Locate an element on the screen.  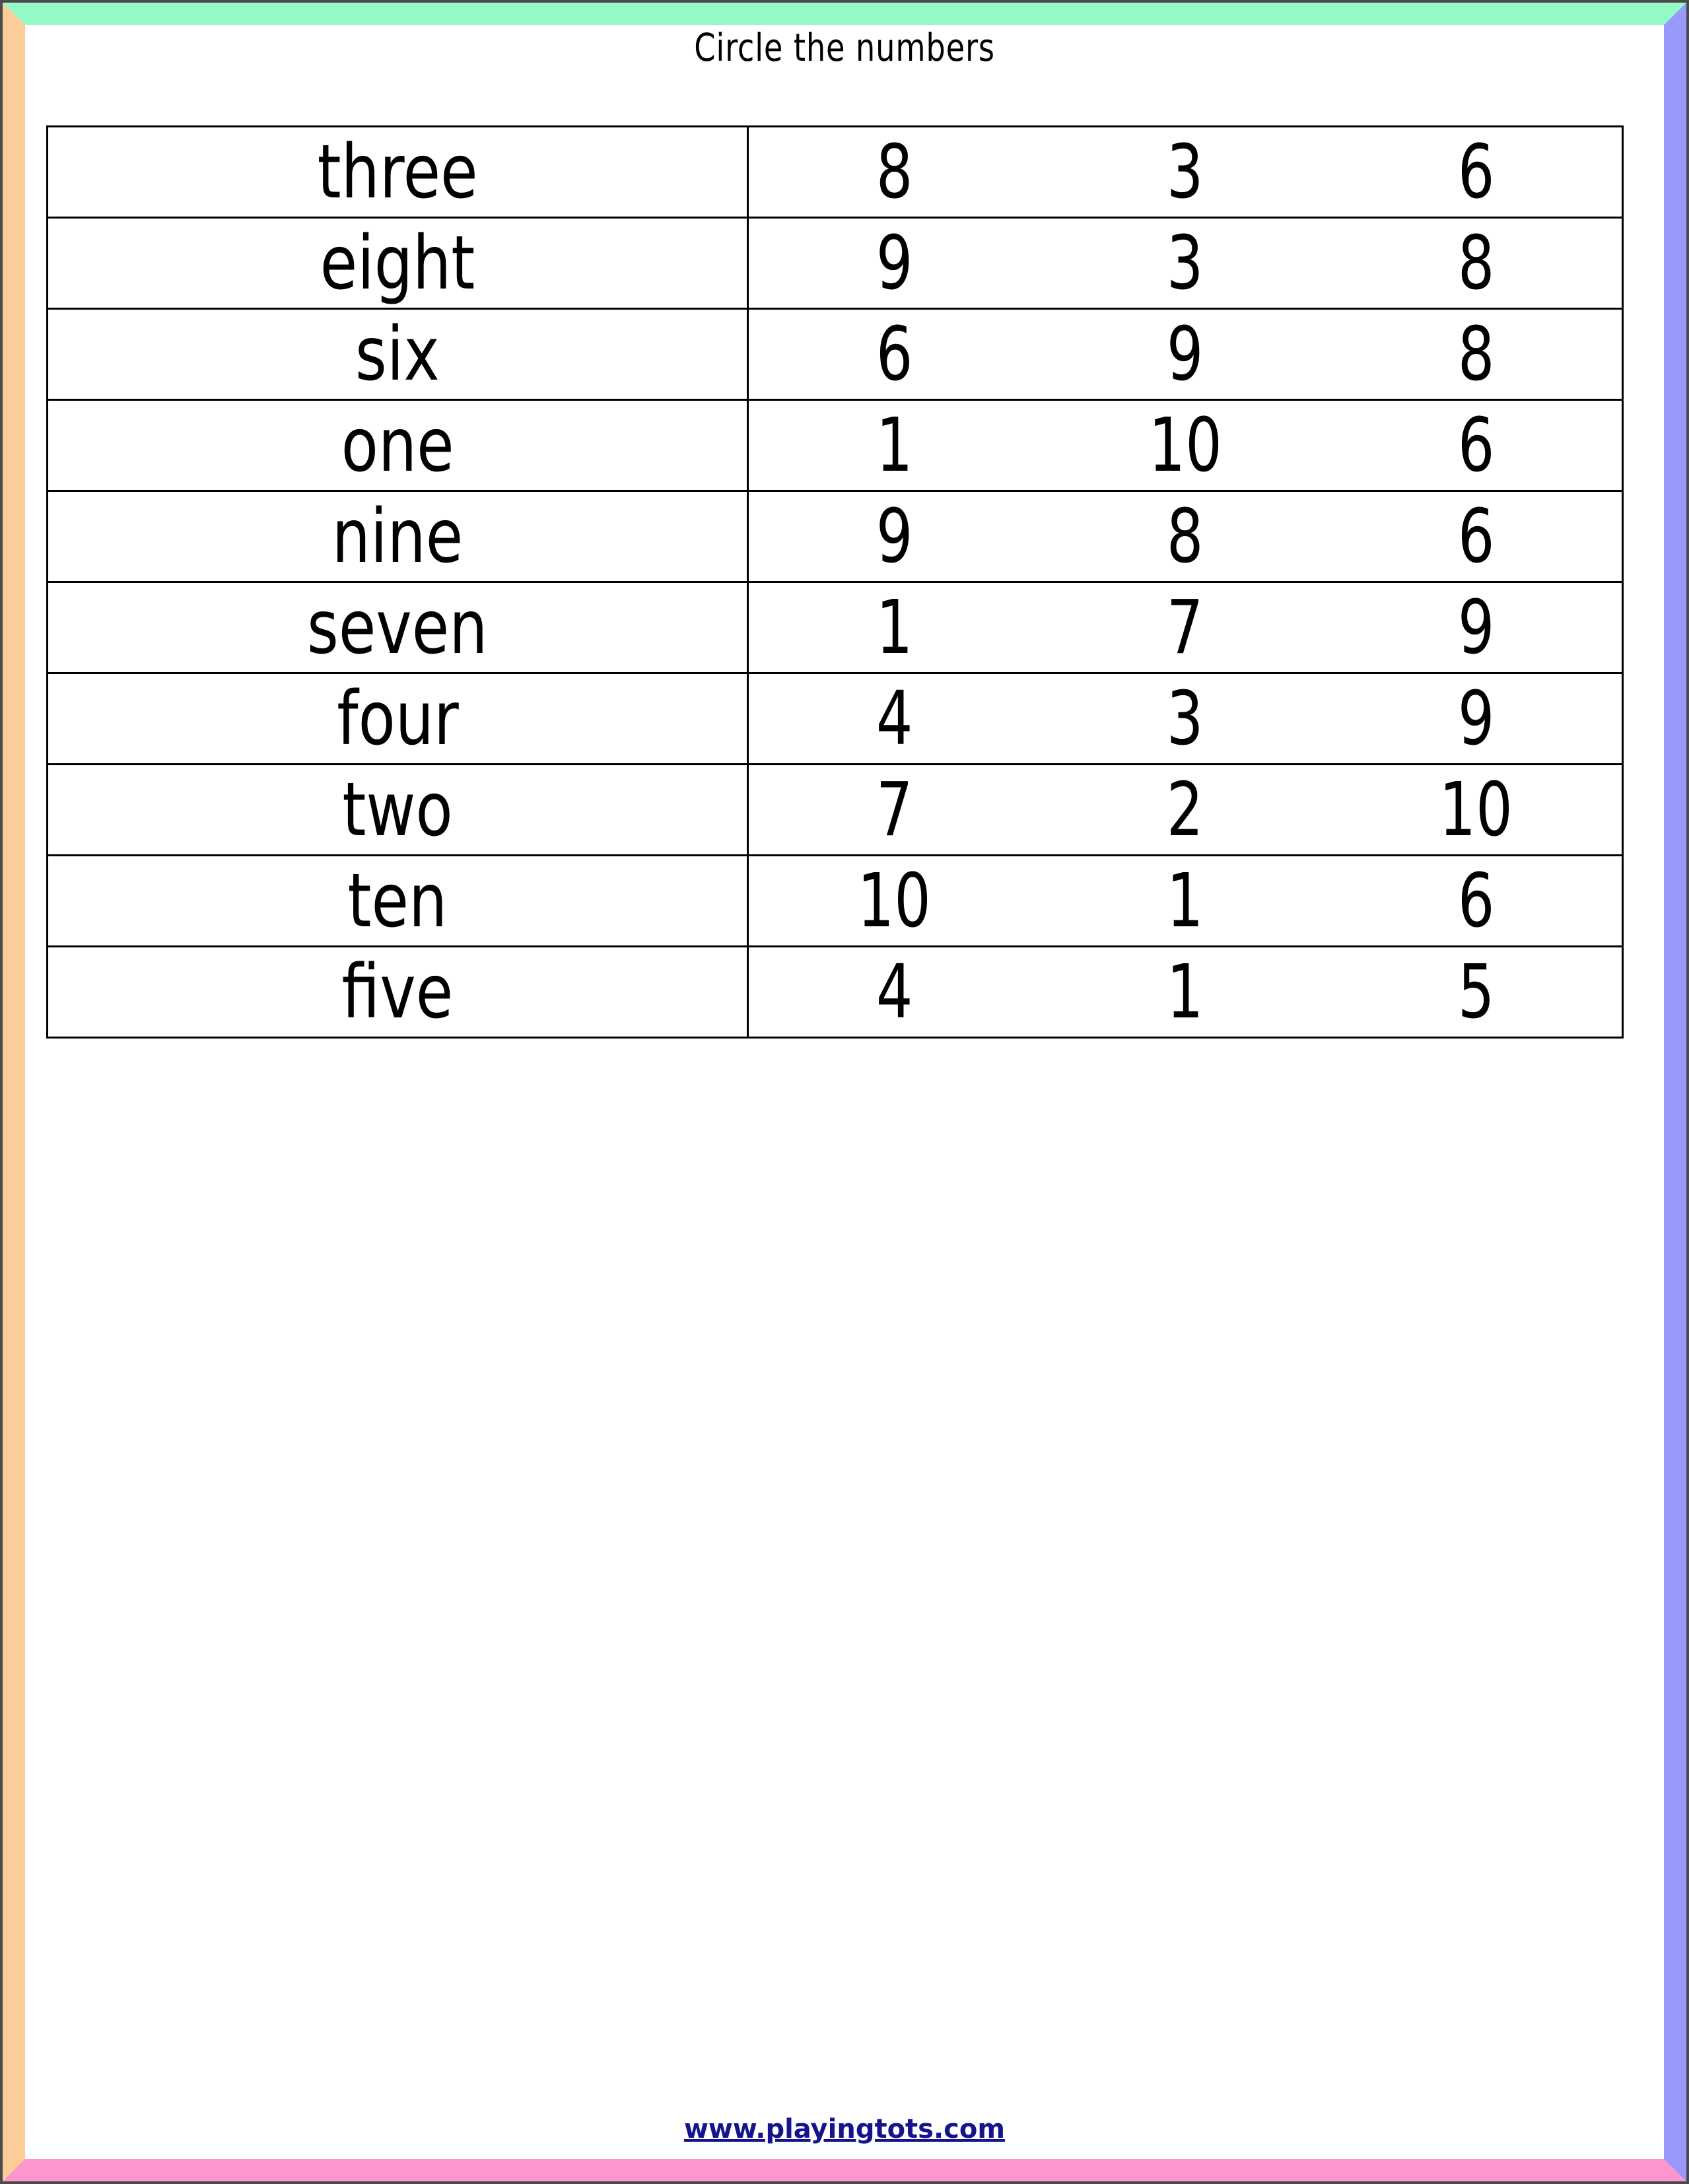
number-word-label: three is located at coordinates (397, 172).